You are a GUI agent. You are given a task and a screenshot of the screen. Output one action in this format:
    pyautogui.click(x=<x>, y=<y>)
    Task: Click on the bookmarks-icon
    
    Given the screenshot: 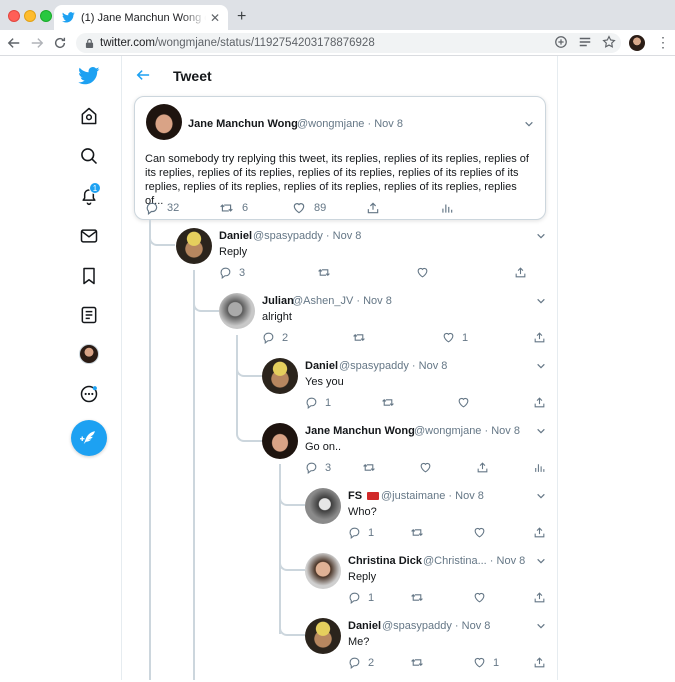 What is the action you would take?
    pyautogui.click(x=89, y=276)
    